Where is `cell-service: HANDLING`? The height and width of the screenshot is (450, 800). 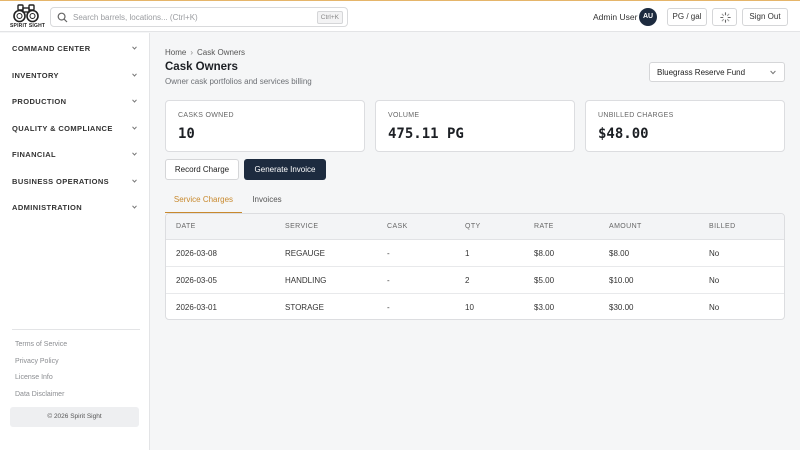 cell-service: HANDLING is located at coordinates (306, 280).